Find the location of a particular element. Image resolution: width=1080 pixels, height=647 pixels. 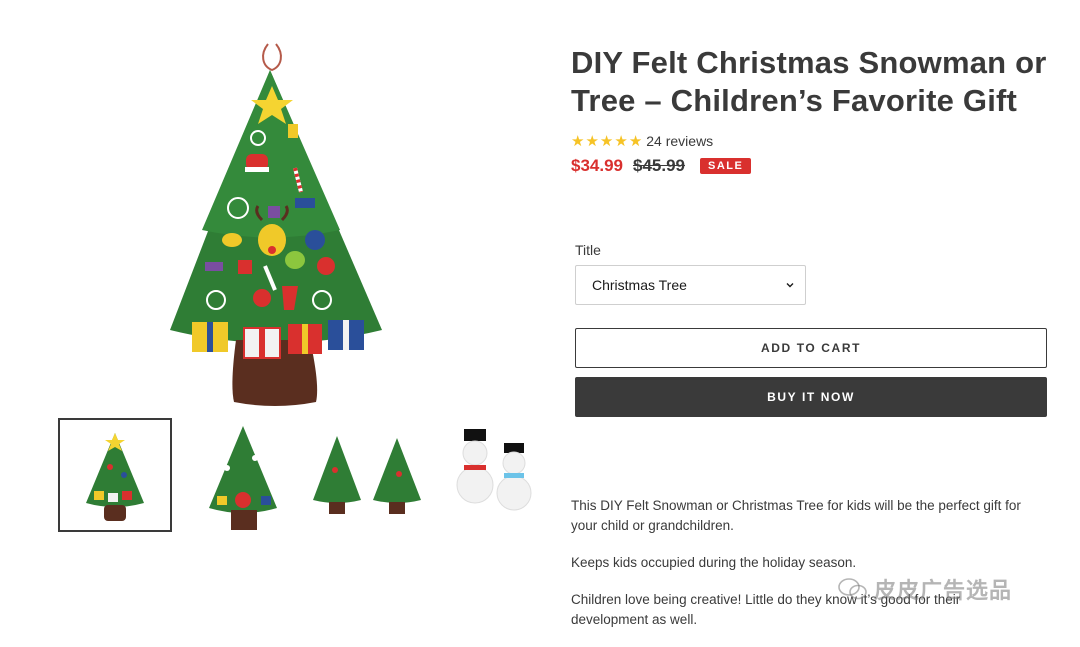

product-rating: ★ ★ ★ ★ ★ 24 reviews is located at coordinates (811, 141).